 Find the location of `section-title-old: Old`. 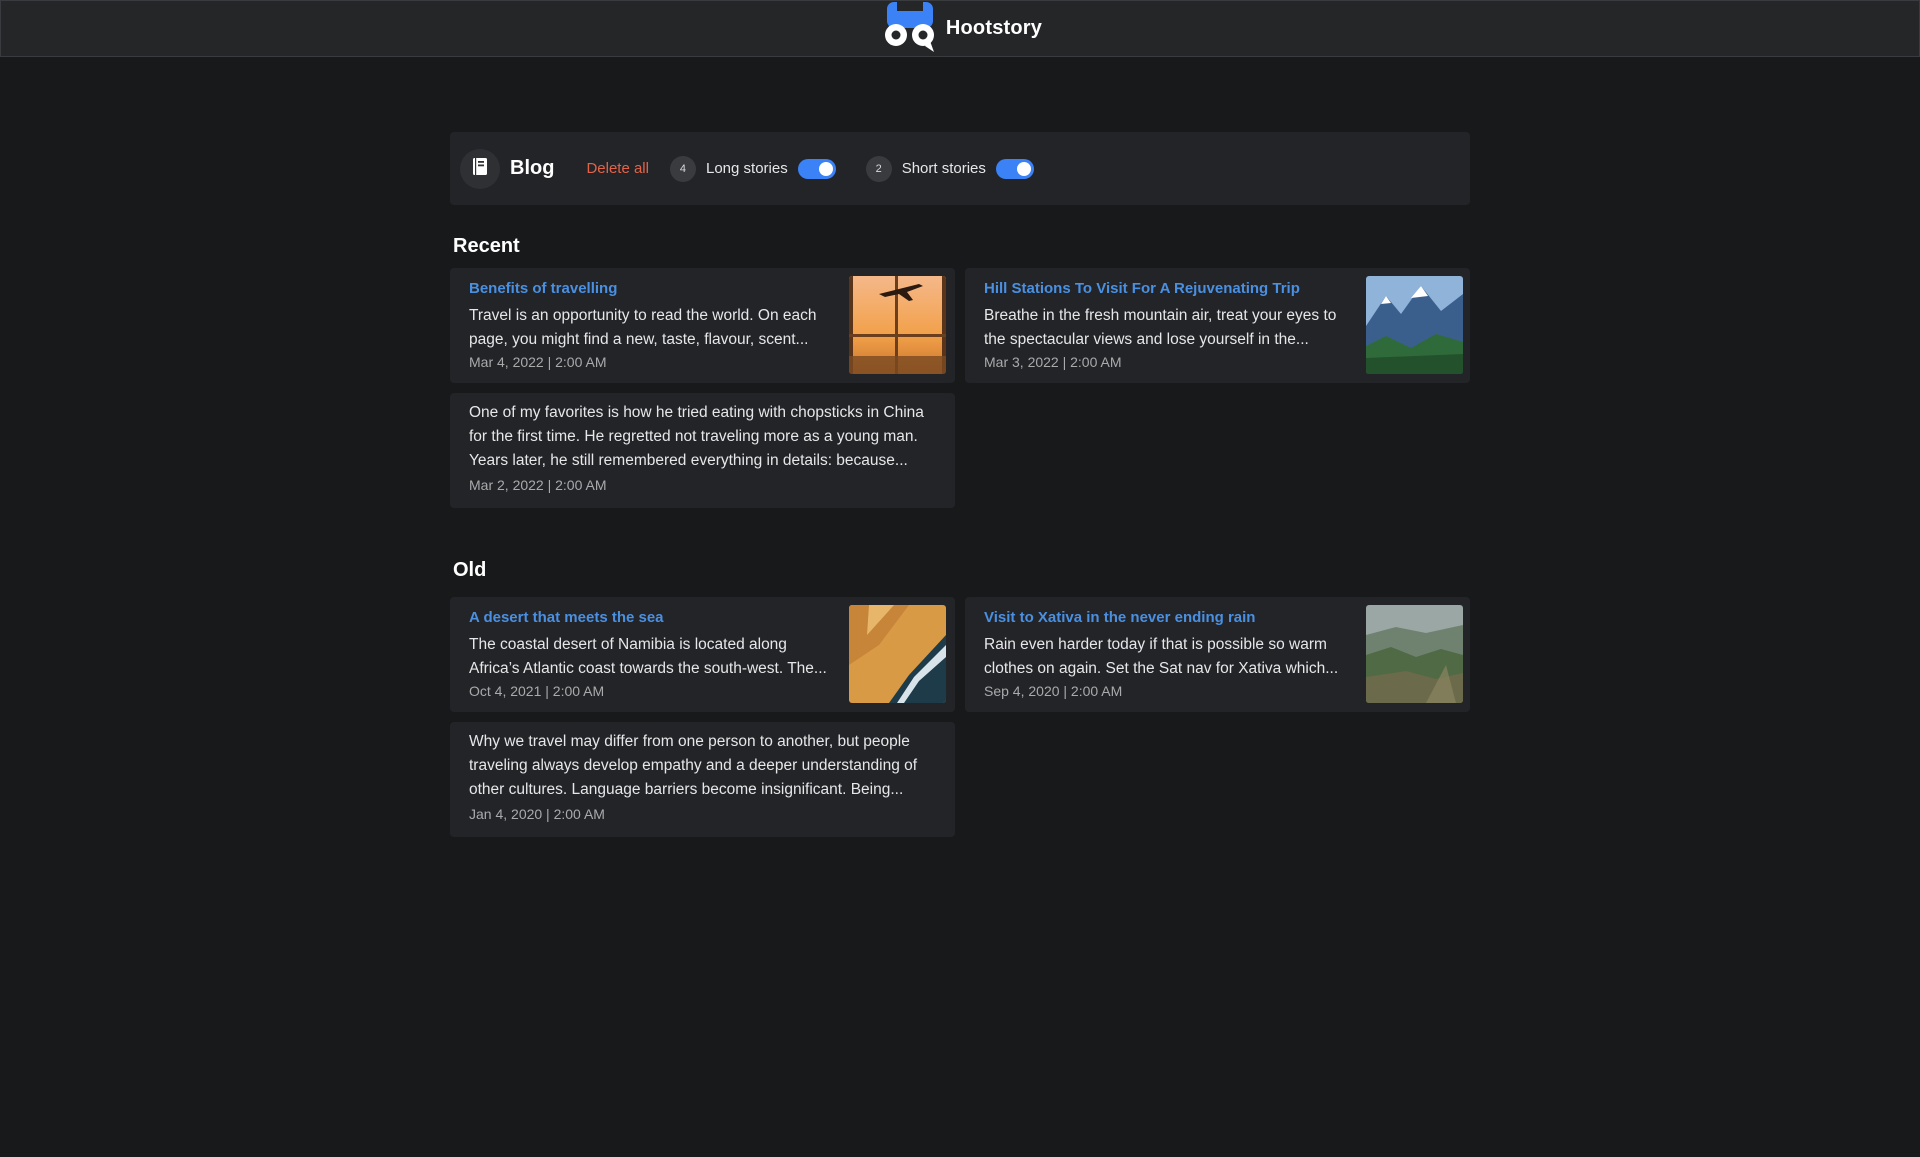

section-title-old: Old is located at coordinates (470, 570).